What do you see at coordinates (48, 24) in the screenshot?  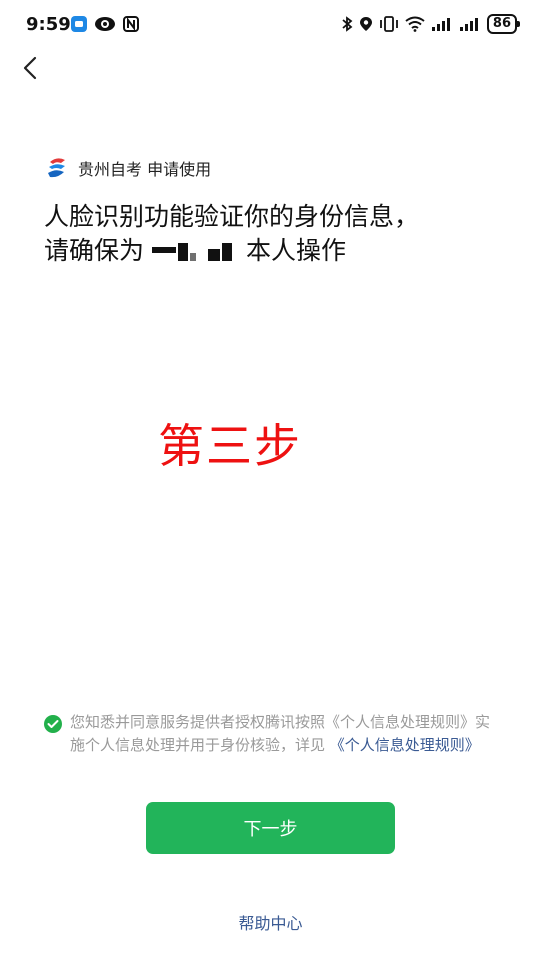 I see `status-time: 9:59` at bounding box center [48, 24].